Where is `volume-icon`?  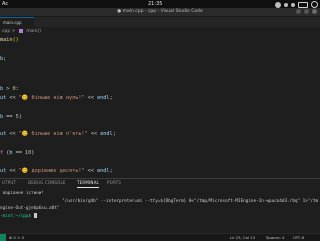 volume-icon is located at coordinates (293, 4).